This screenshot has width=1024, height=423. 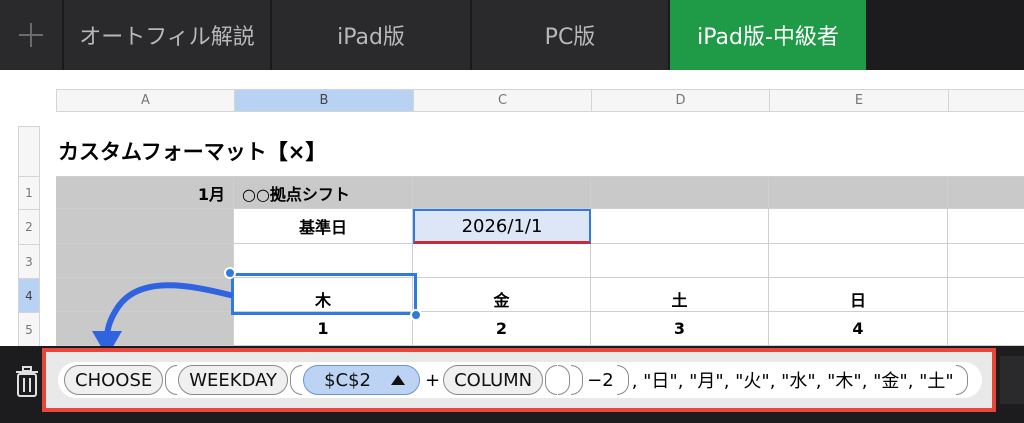 What do you see at coordinates (502, 226) in the screenshot?
I see `cell-c2: 2026/1/1` at bounding box center [502, 226].